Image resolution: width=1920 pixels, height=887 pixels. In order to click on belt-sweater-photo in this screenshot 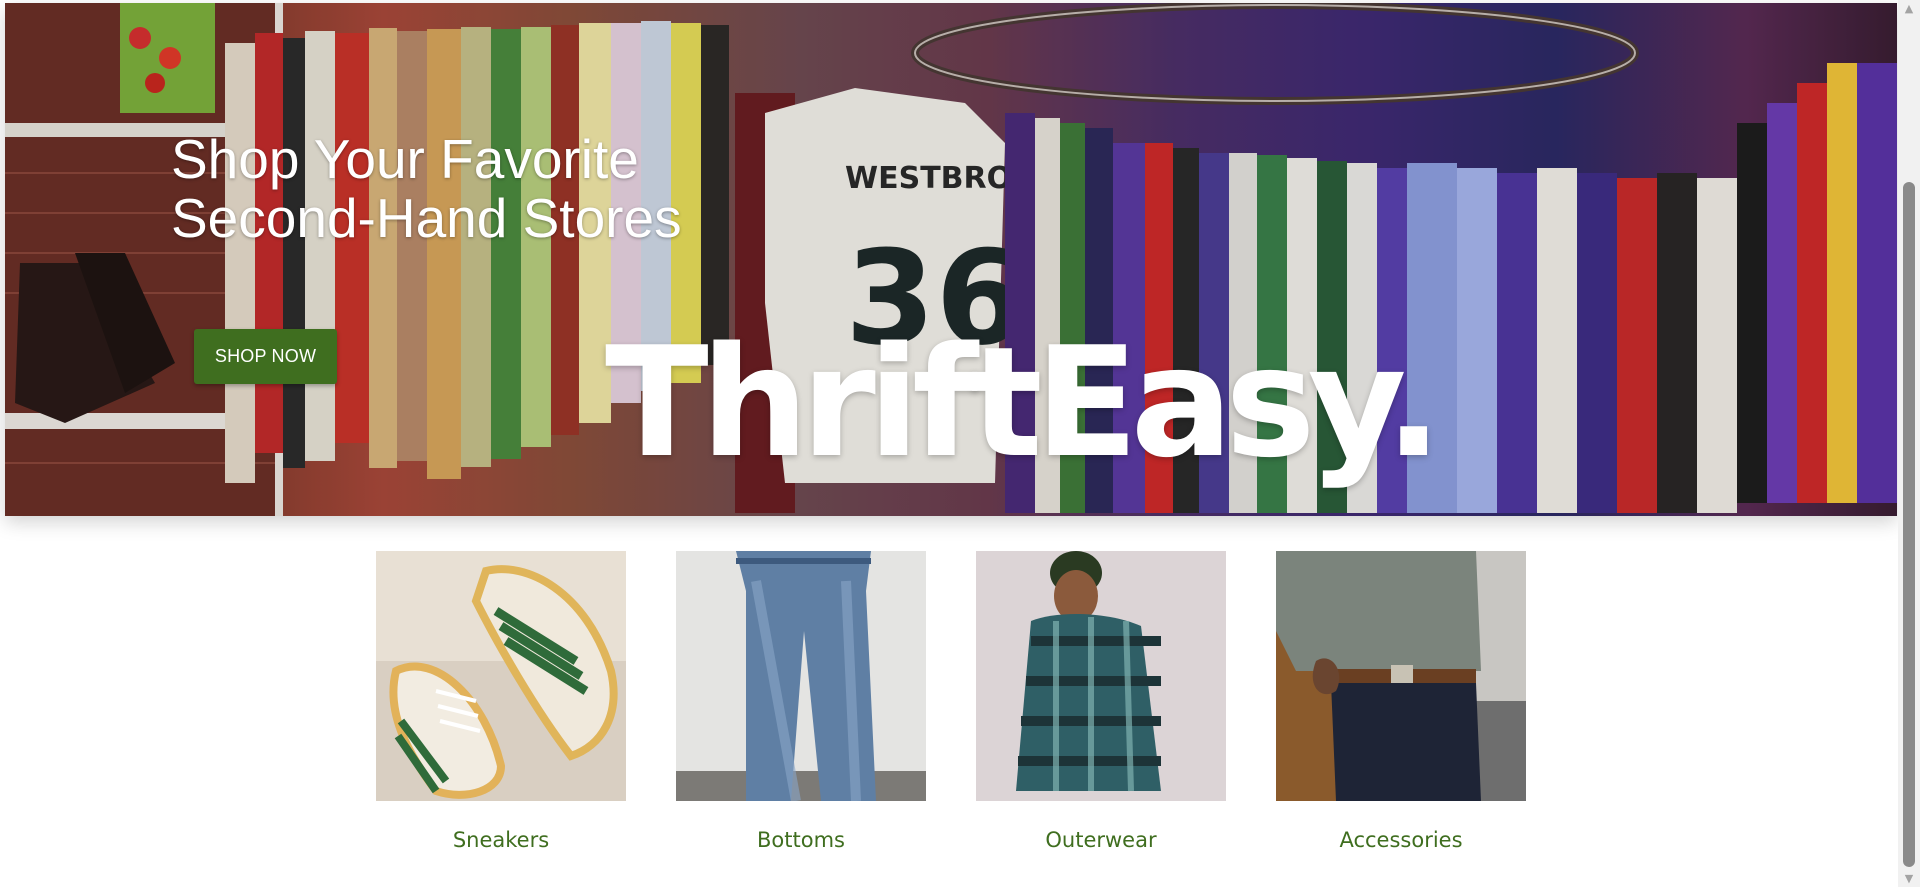, I will do `click(1401, 676)`.